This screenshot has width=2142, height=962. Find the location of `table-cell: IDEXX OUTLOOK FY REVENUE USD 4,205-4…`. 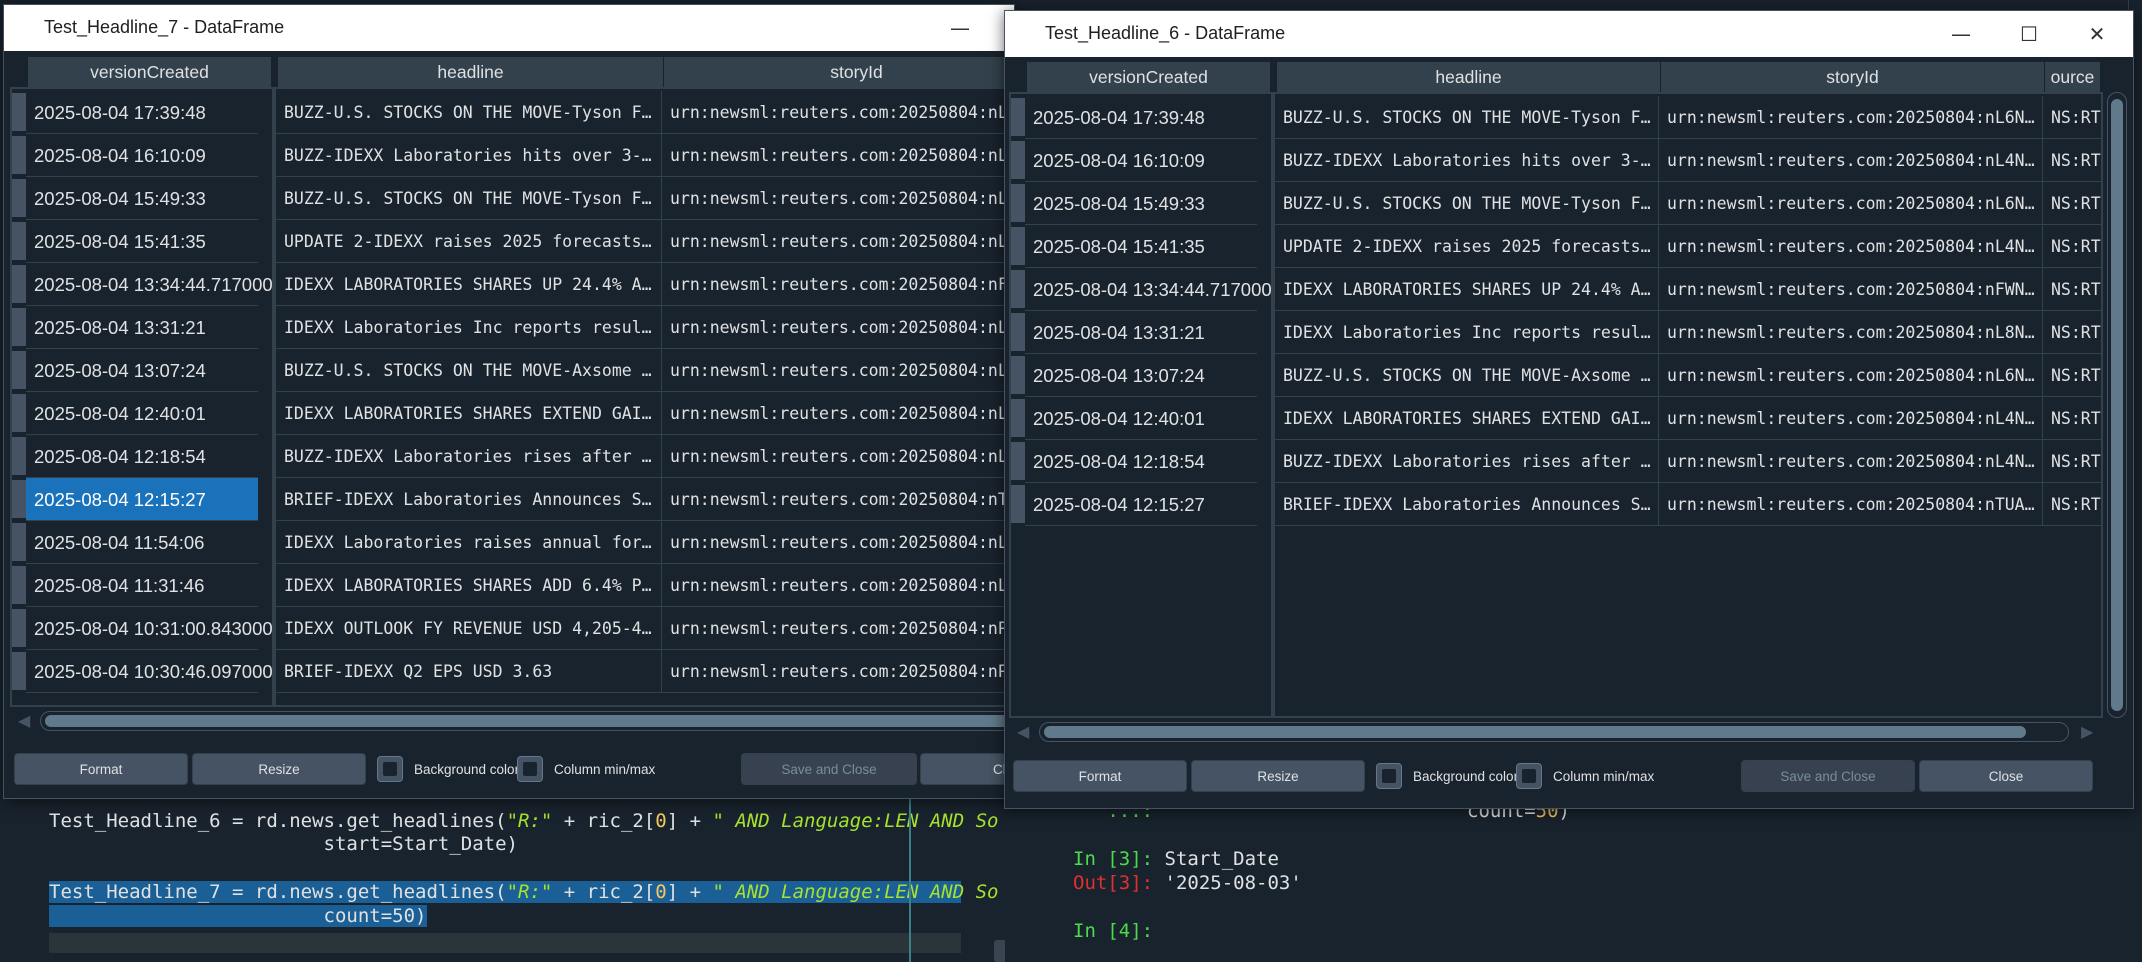

table-cell: IDEXX OUTLOOK FY REVENUE USD 4,205-4… is located at coordinates (469, 628).